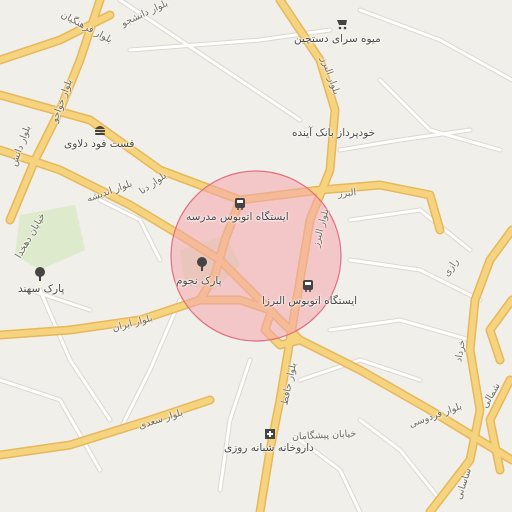 The height and width of the screenshot is (512, 512). I want to click on poi-label-atm: خودپرداز بانک آینده, so click(333, 133).